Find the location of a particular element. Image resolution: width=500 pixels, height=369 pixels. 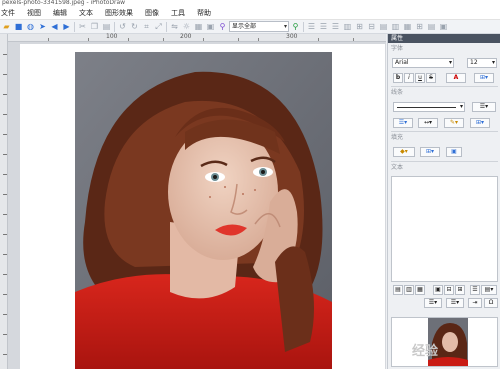

panel-title: 属性 is located at coordinates (444, 38).